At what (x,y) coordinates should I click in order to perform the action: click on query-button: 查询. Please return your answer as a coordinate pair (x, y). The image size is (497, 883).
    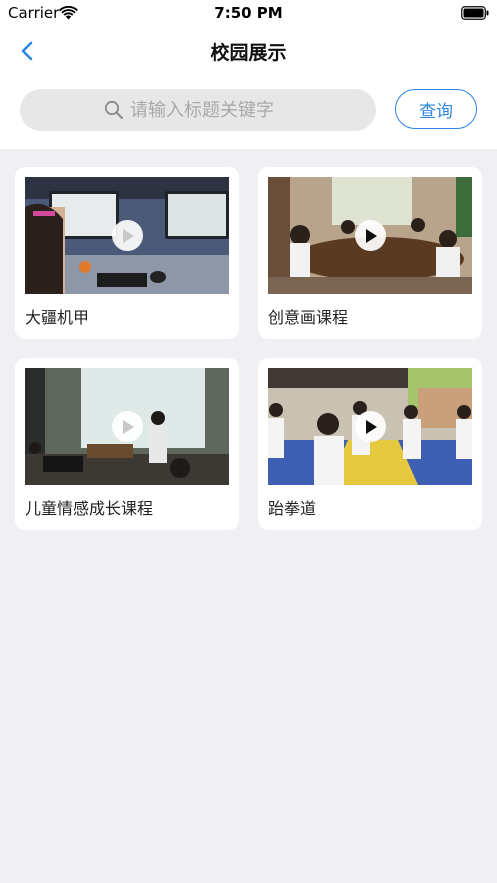
    Looking at the image, I should click on (436, 109).